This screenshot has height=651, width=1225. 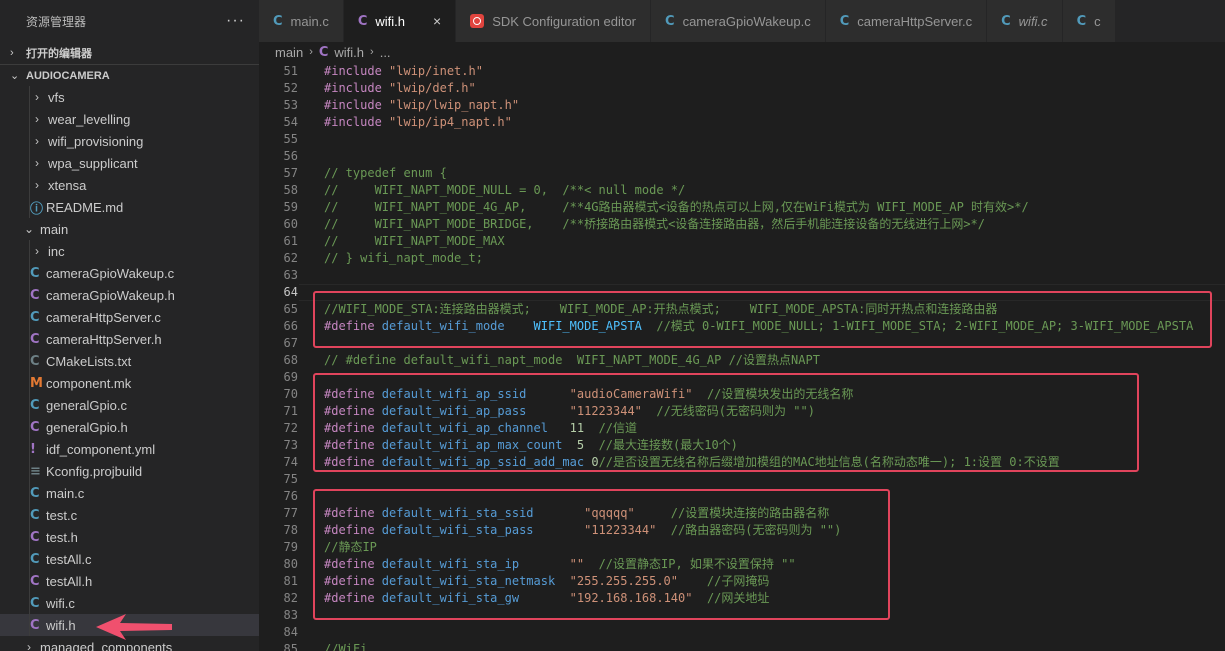 What do you see at coordinates (290, 88) in the screenshot?
I see `line-number: 52` at bounding box center [290, 88].